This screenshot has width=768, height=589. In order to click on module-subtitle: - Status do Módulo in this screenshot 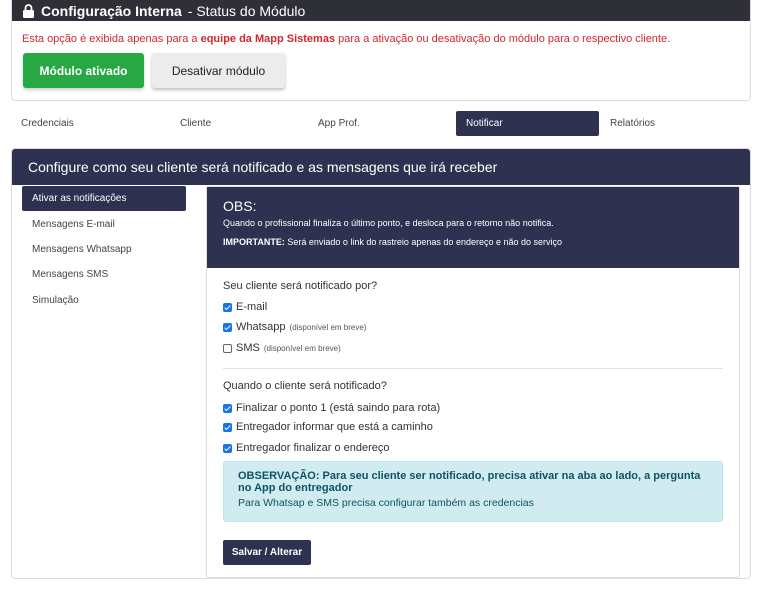, I will do `click(246, 10)`.